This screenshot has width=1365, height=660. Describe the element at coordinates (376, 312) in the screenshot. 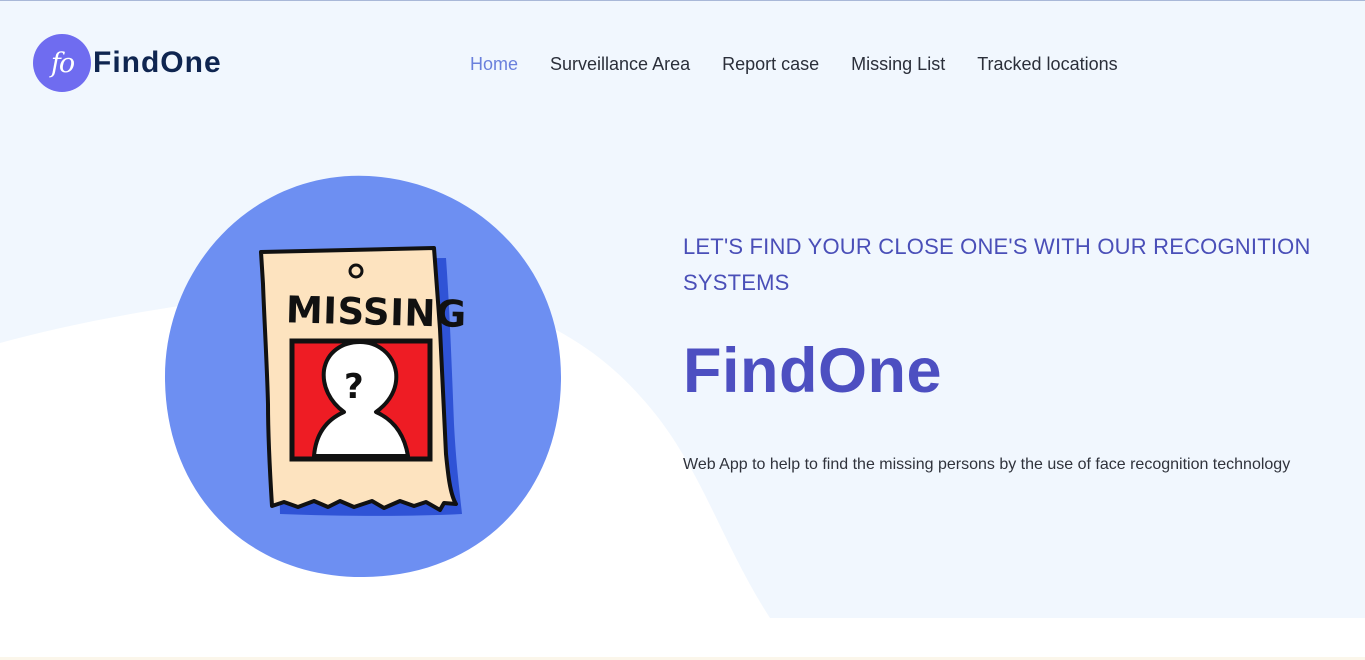

I see `poster-text: MISSING` at that location.